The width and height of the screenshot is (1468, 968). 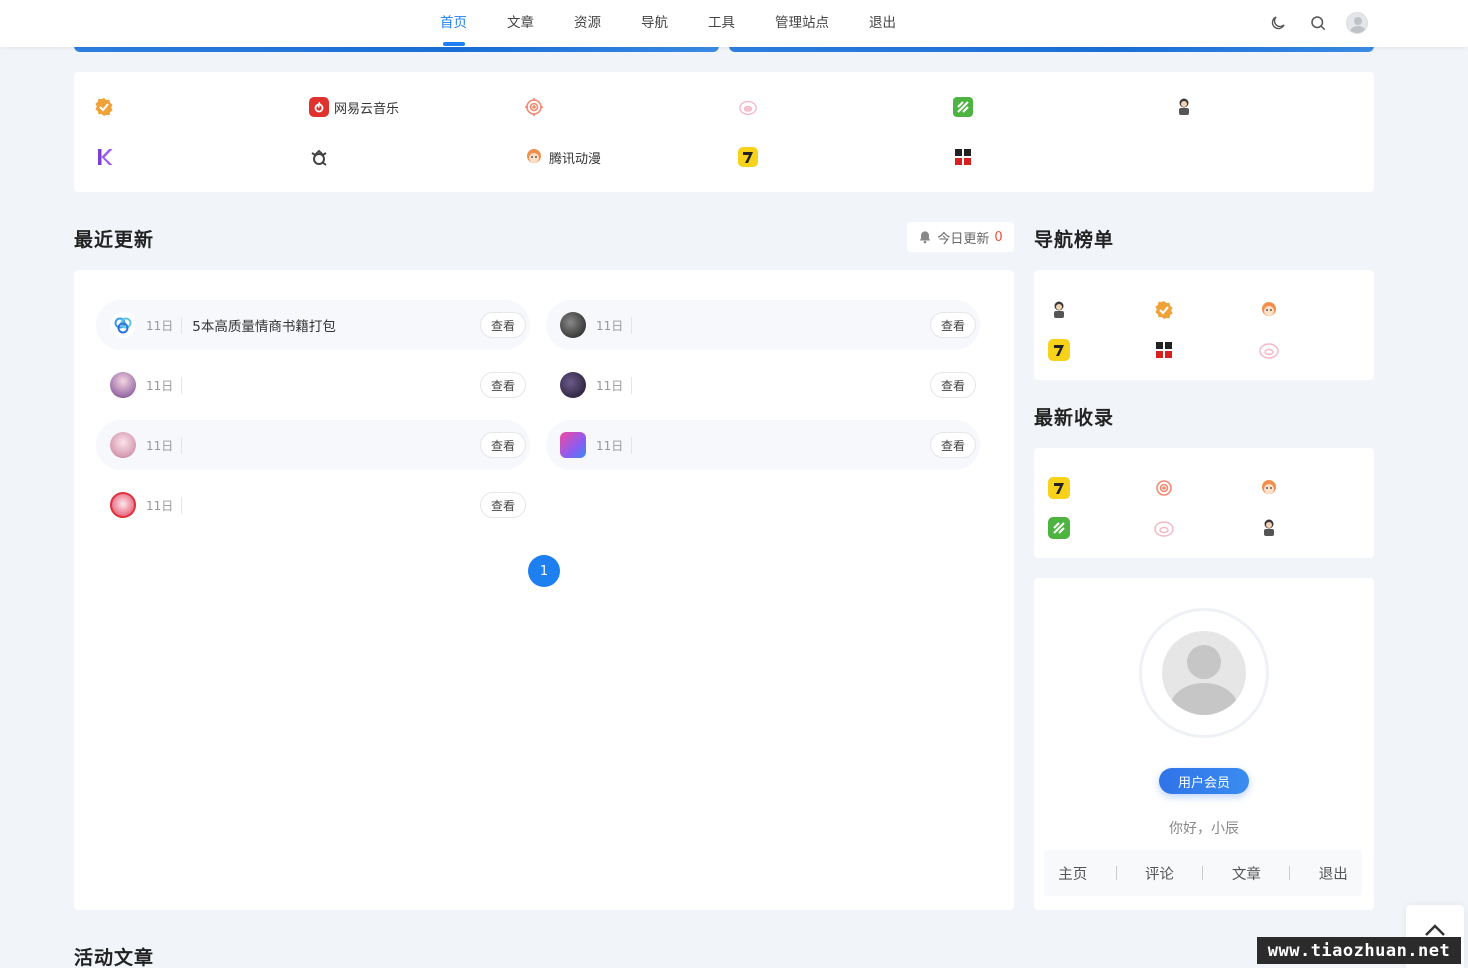 What do you see at coordinates (313, 325) in the screenshot?
I see `update-row: 11日 5本高质量情商书籍打包 查看` at bounding box center [313, 325].